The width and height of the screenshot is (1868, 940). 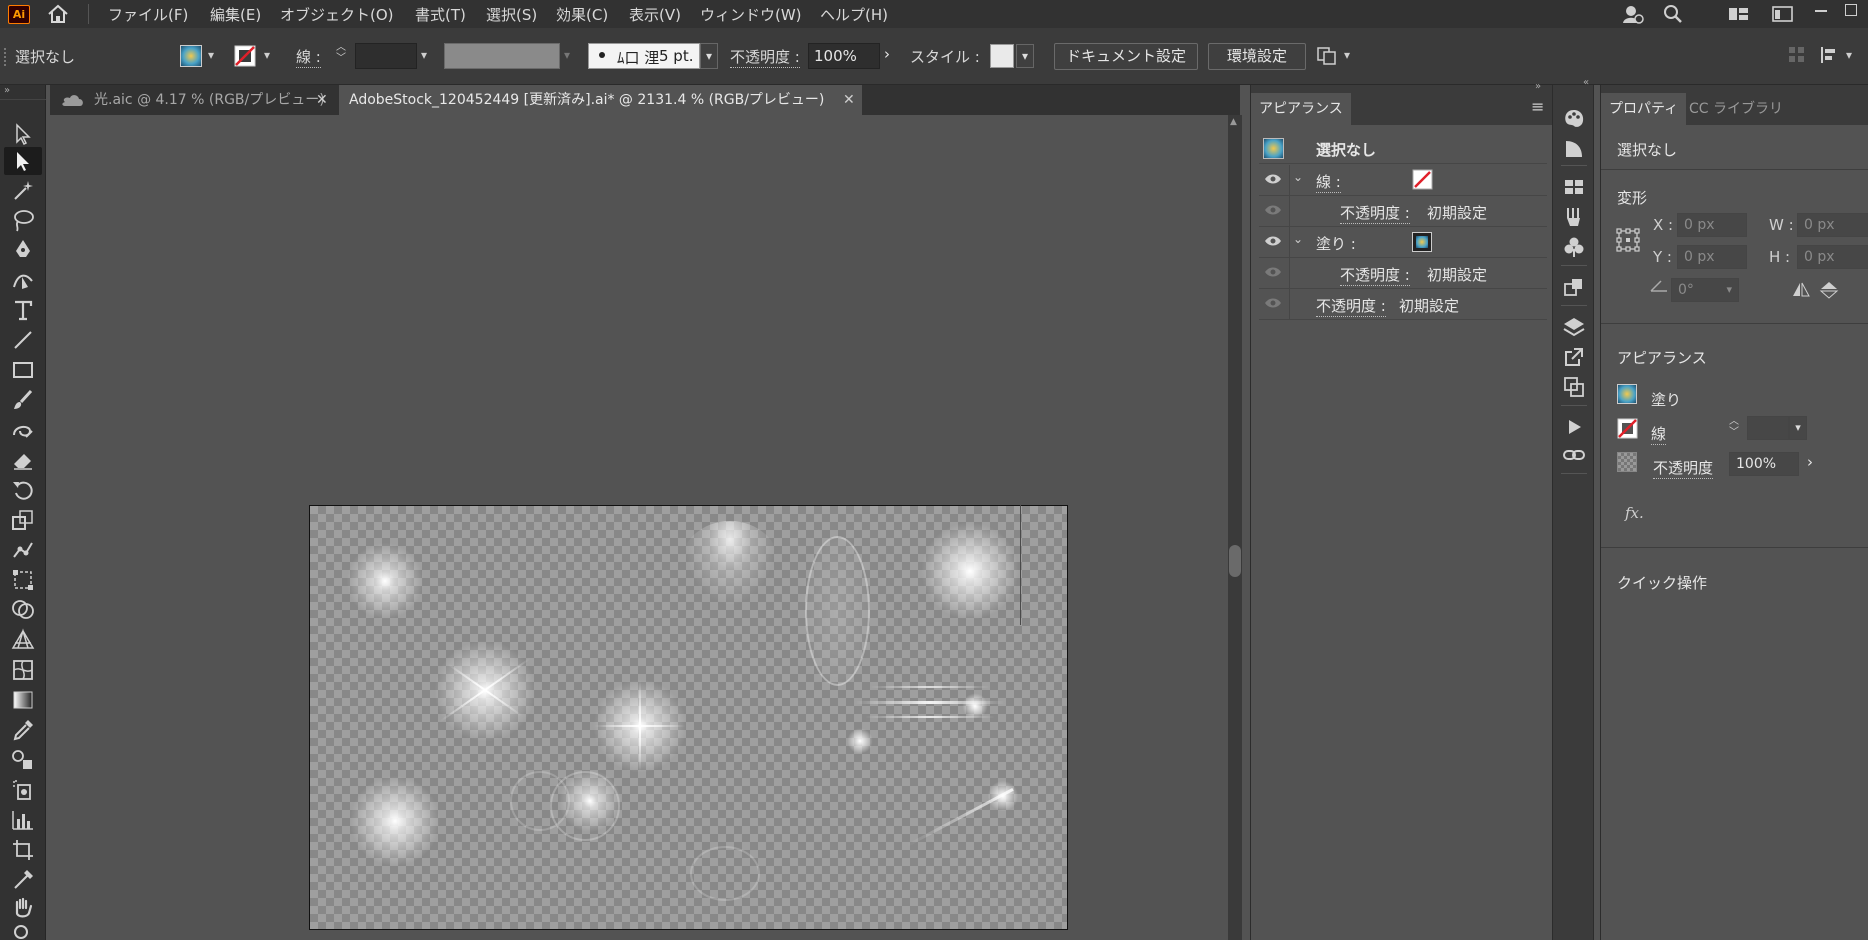 I want to click on home-icon, so click(x=58, y=14).